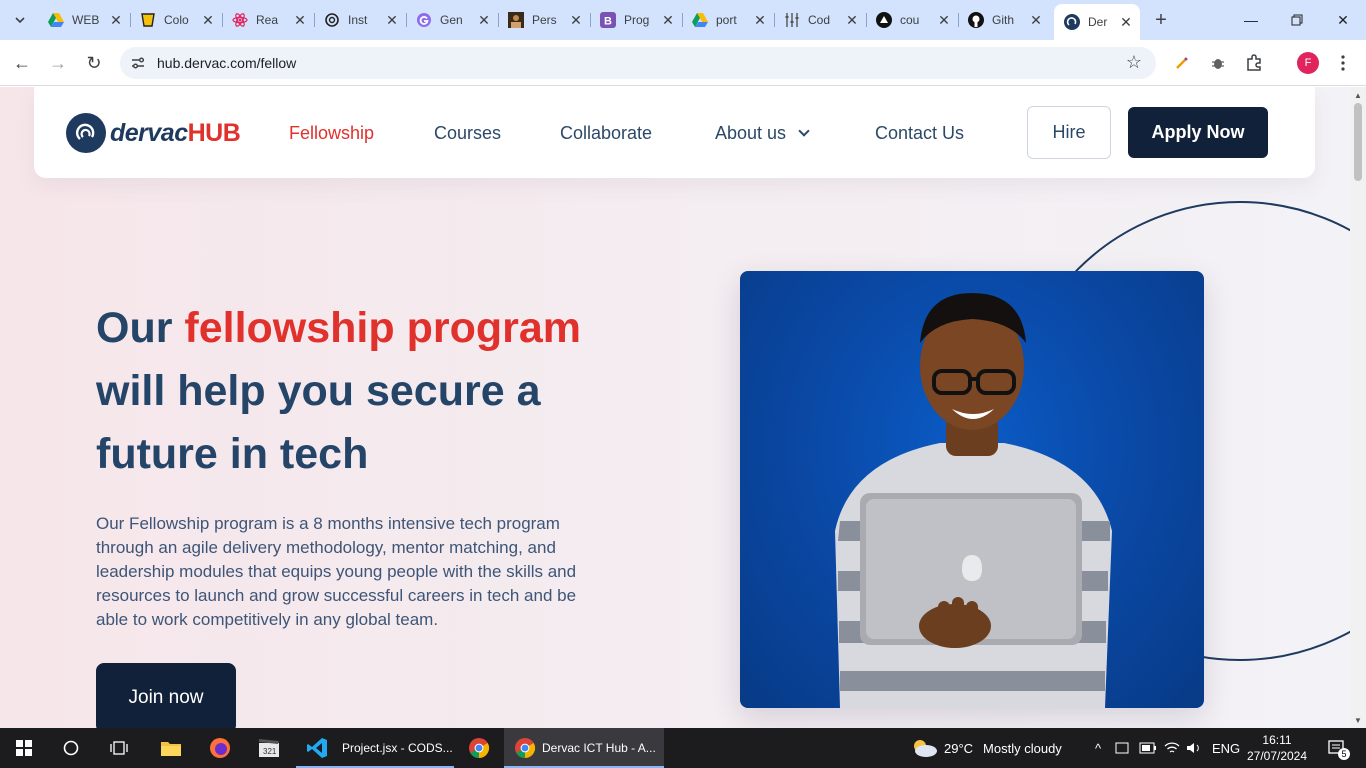 The width and height of the screenshot is (1366, 768). Describe the element at coordinates (58, 63) in the screenshot. I see `forward-button: →` at that location.